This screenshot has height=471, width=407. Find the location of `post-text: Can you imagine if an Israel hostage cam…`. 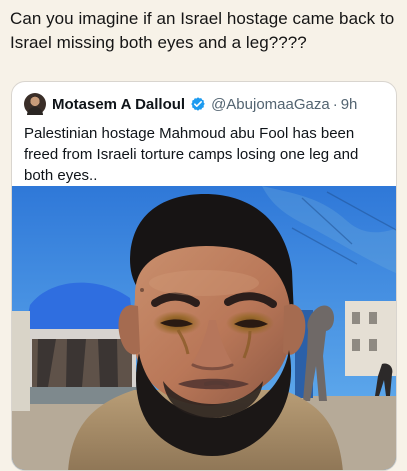

post-text: Can you imagine if an Israel hostage cam… is located at coordinates (202, 30).